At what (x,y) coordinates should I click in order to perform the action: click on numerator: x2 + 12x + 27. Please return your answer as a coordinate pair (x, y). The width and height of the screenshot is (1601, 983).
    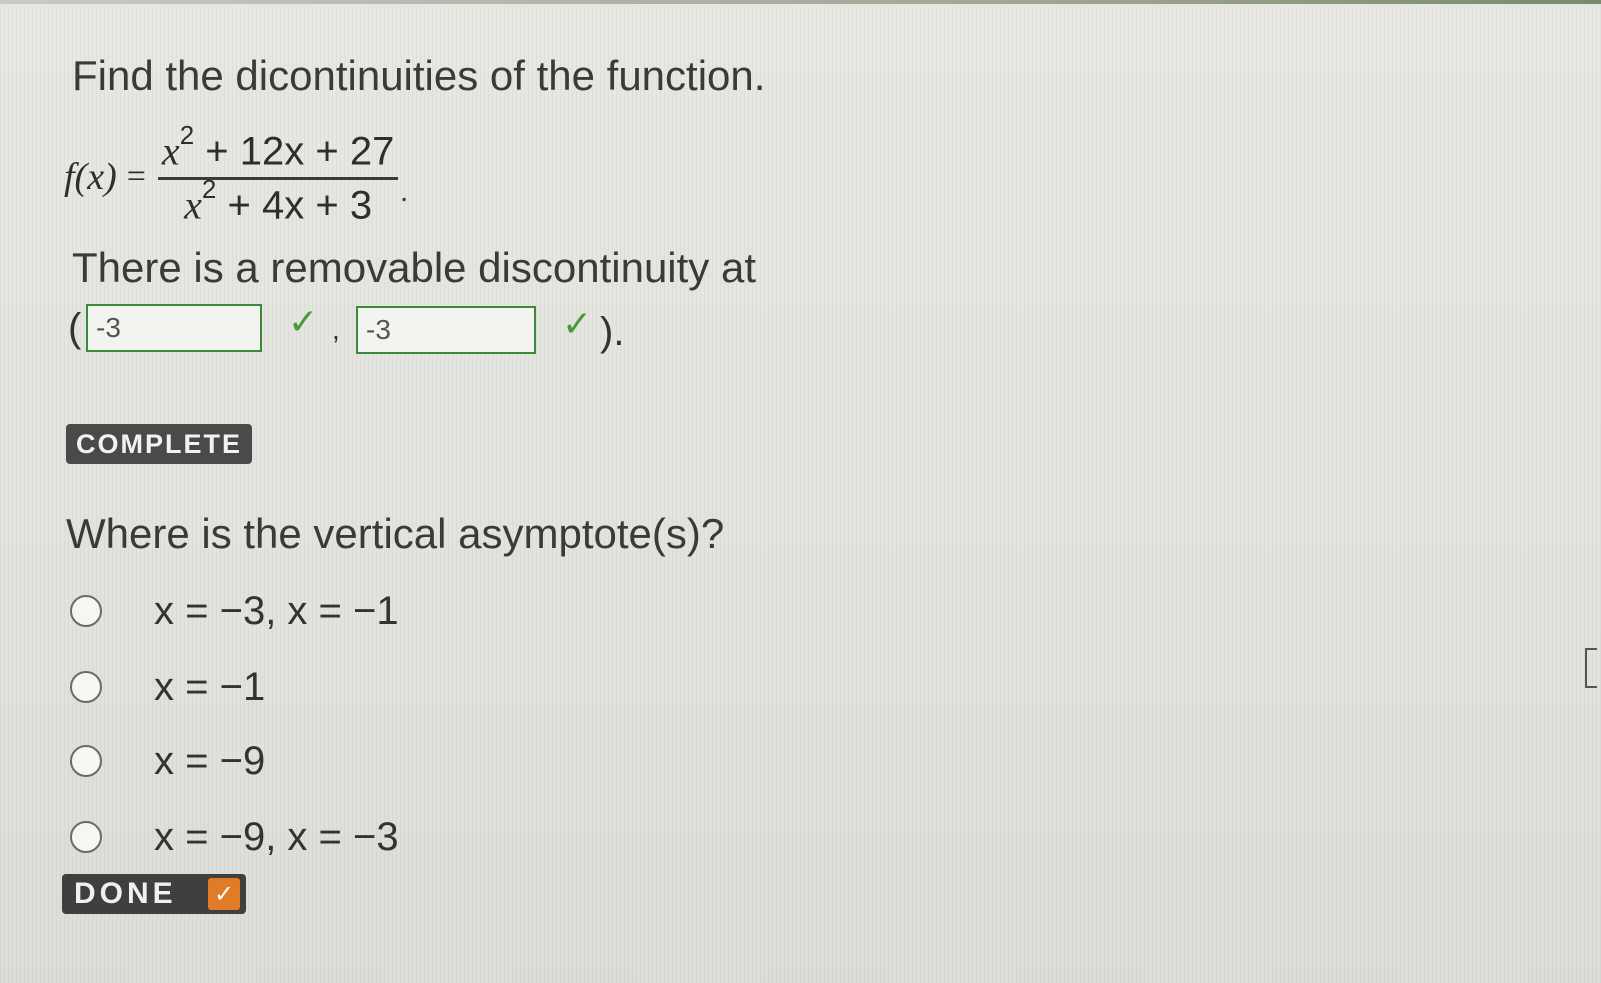
    Looking at the image, I should click on (278, 148).